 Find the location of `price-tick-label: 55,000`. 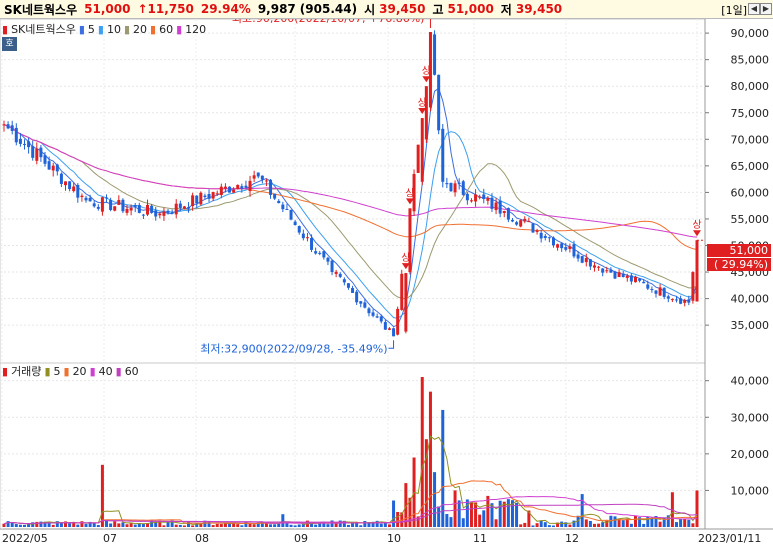

price-tick-label: 55,000 is located at coordinates (750, 219).